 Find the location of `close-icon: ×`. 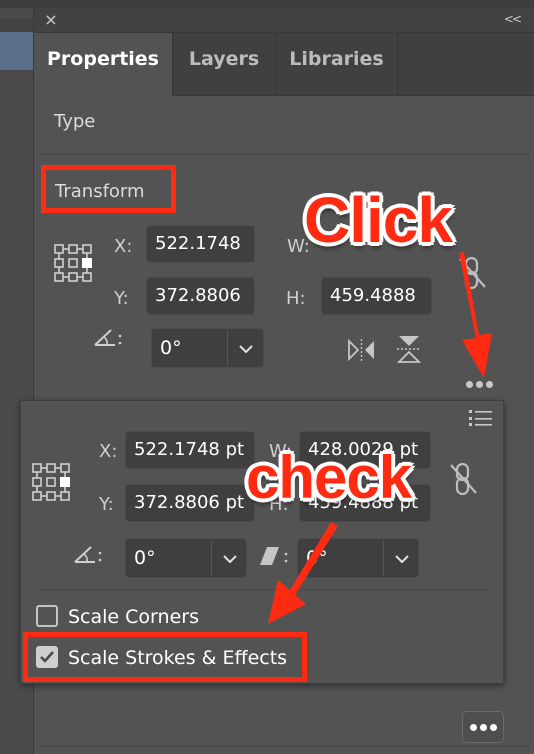

close-icon: × is located at coordinates (51, 20).